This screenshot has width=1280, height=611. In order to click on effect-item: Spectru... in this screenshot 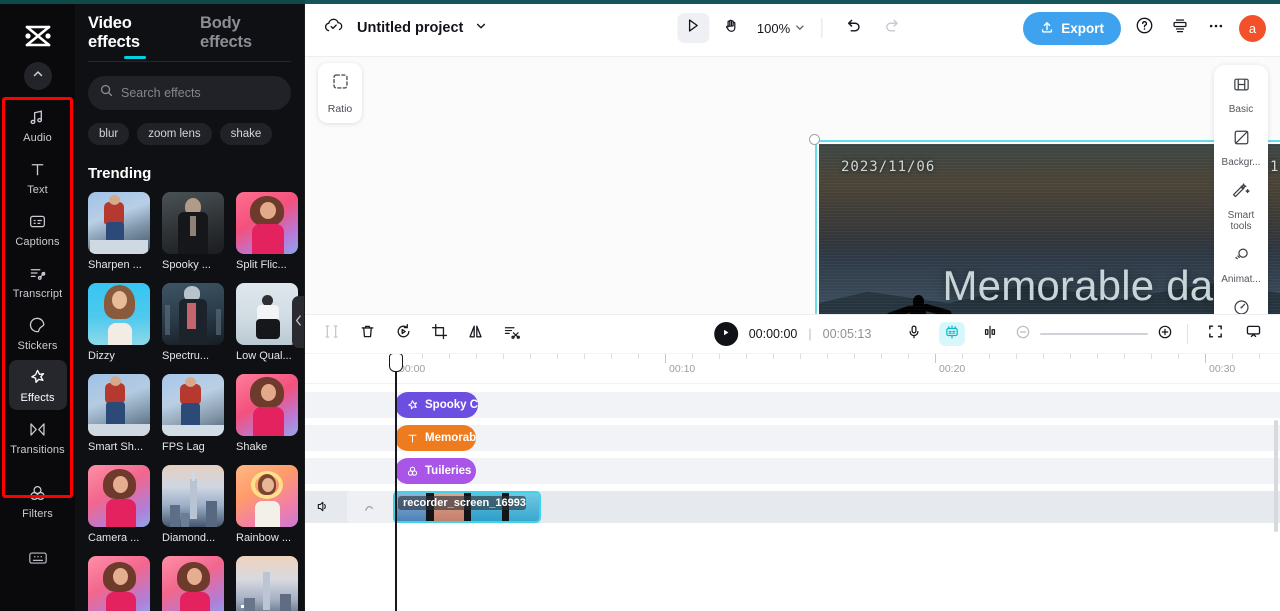, I will do `click(193, 322)`.